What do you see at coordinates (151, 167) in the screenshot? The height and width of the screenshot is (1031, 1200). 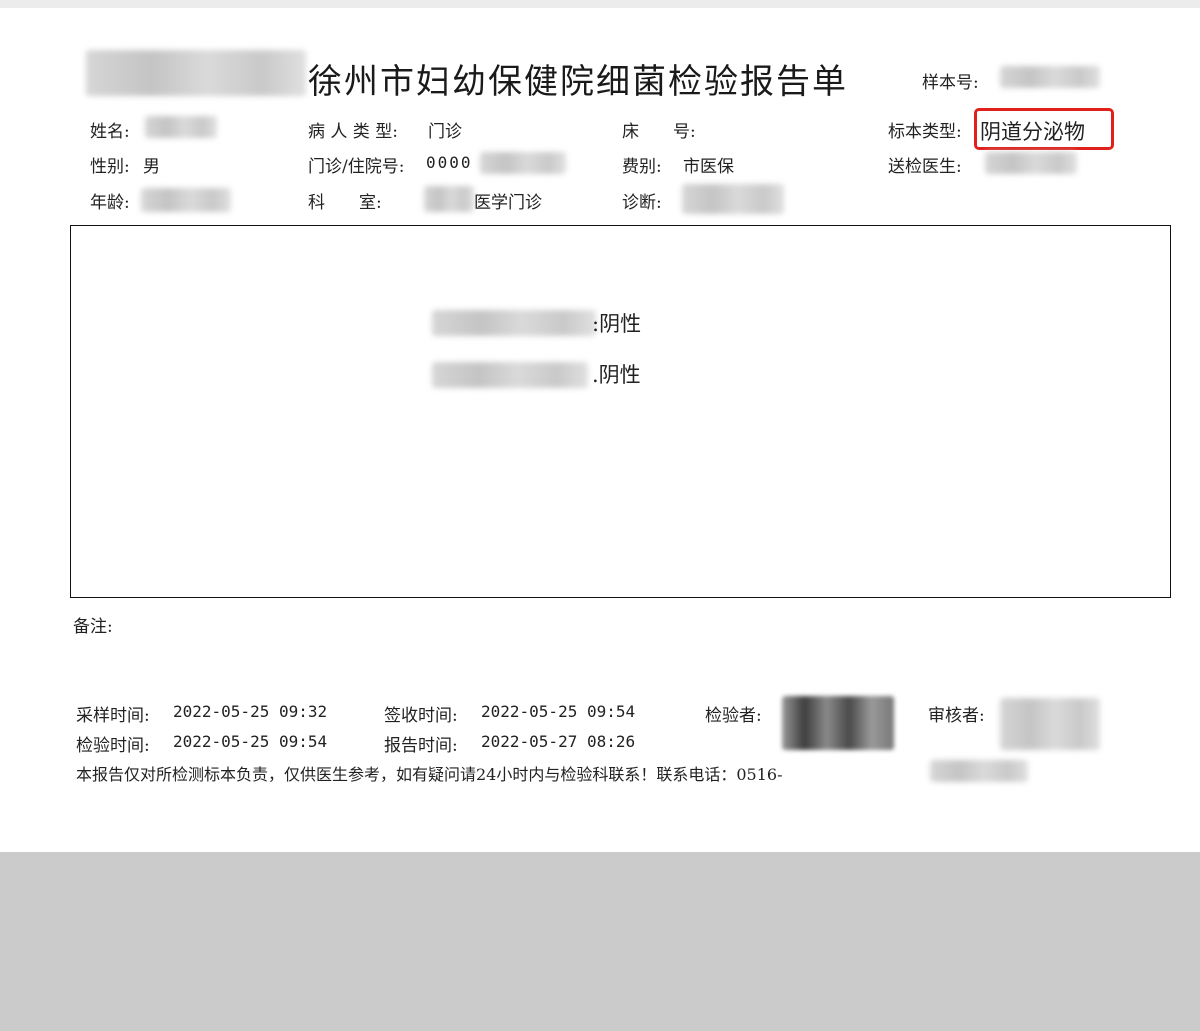 I see `sex-value: 男` at bounding box center [151, 167].